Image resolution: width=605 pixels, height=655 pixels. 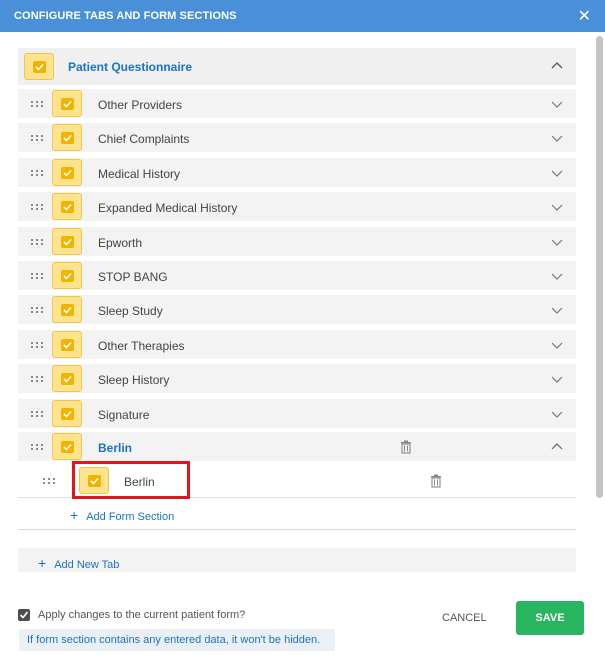 What do you see at coordinates (124, 415) in the screenshot?
I see `section-label: Signature` at bounding box center [124, 415].